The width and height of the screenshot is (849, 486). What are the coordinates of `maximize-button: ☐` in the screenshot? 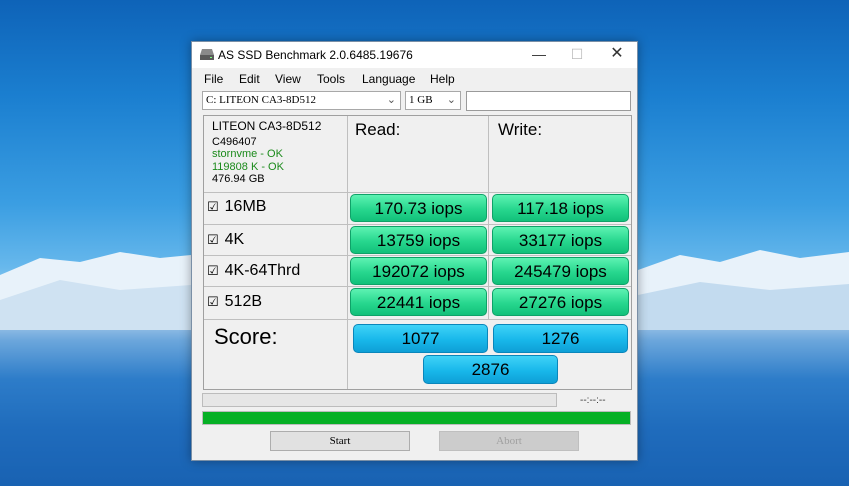 It's located at (577, 55).